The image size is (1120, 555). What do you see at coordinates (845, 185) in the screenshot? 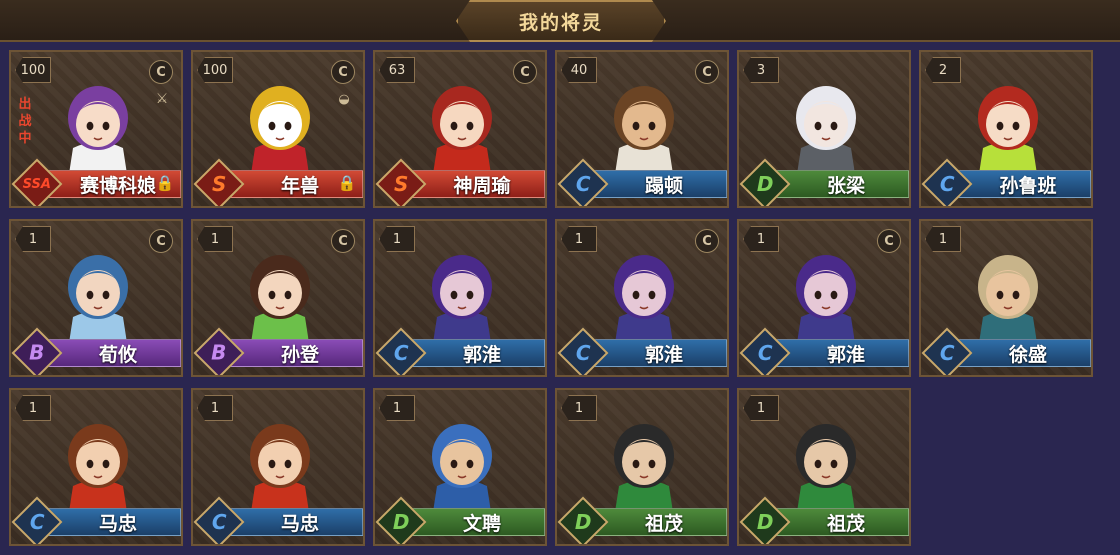
I see `general-name: 张梁` at bounding box center [845, 185].